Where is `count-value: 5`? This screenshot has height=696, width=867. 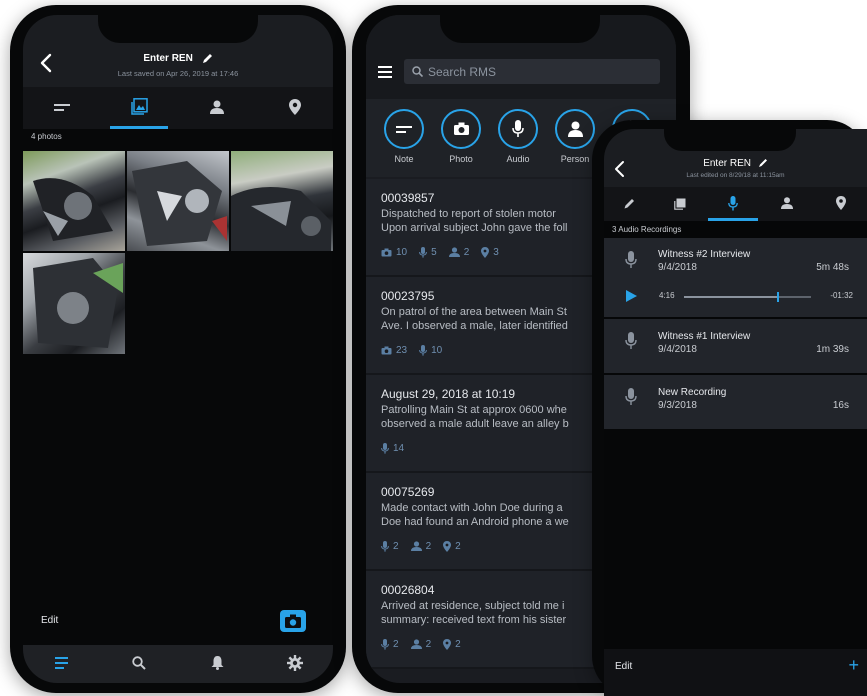
count-value: 5 is located at coordinates (434, 252).